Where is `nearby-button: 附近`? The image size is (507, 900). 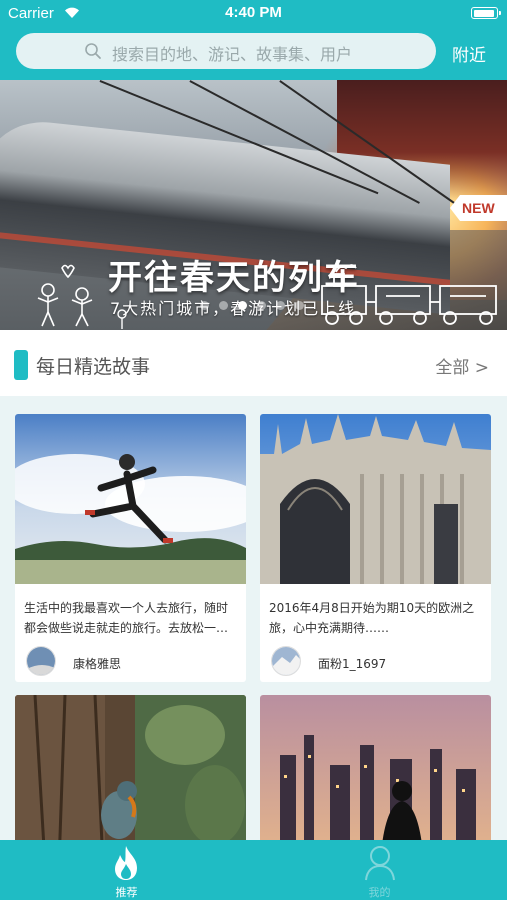
nearby-button: 附近 is located at coordinates (469, 53).